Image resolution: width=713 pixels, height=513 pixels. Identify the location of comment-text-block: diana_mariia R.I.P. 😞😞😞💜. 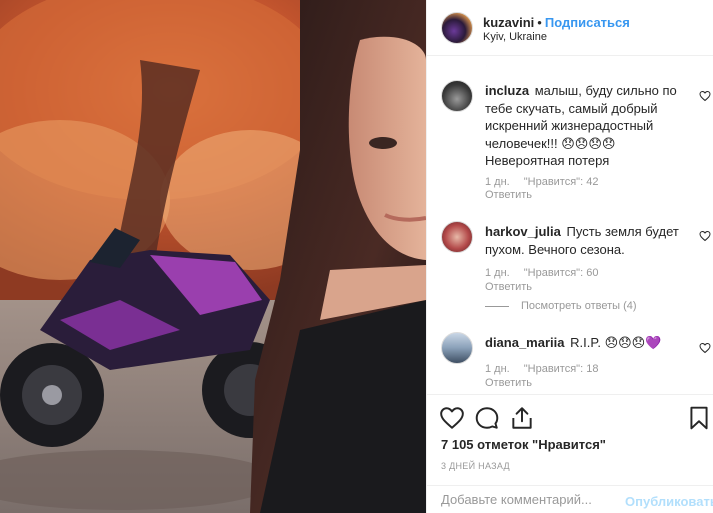
(585, 343).